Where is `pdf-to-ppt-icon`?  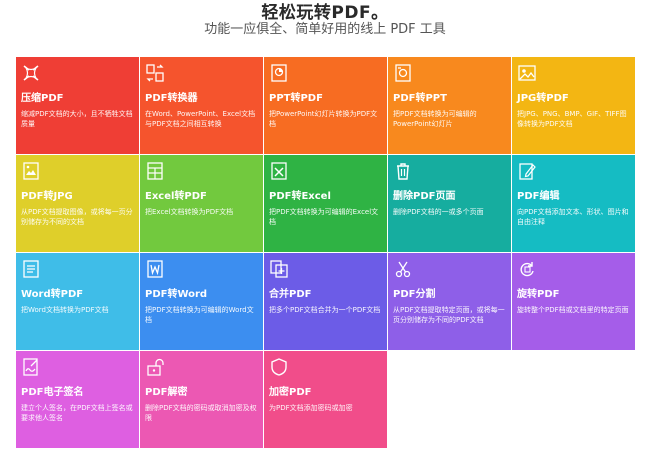 pdf-to-ppt-icon is located at coordinates (403, 73).